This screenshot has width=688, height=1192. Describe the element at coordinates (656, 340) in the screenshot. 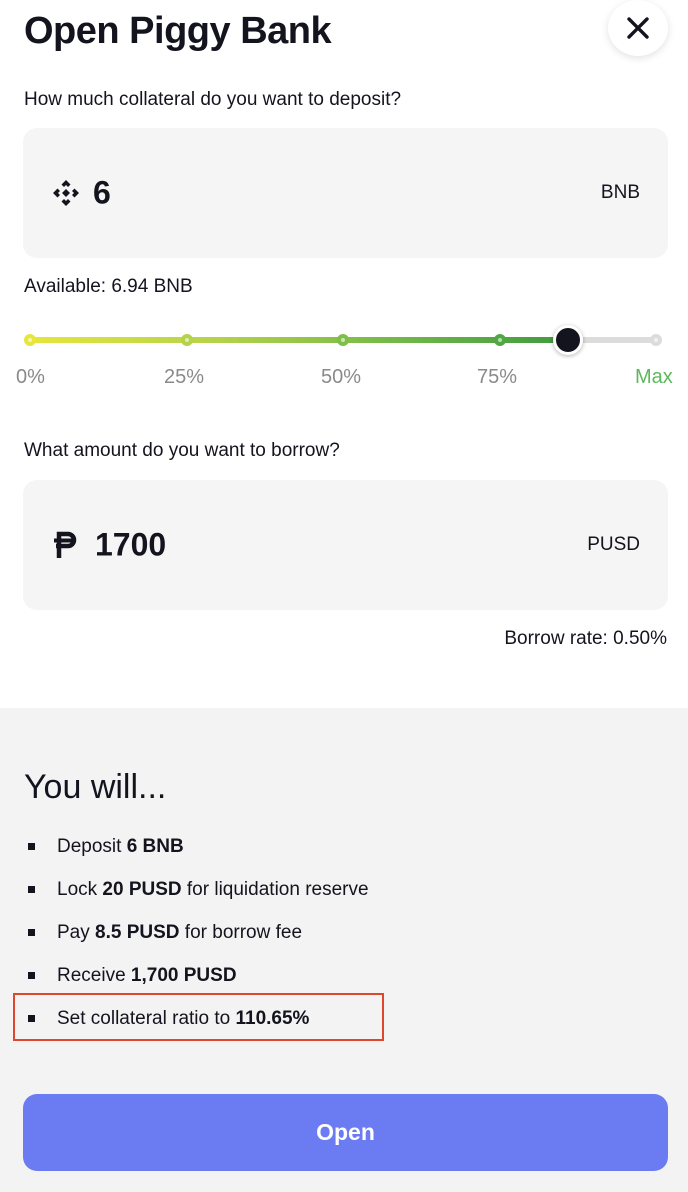

I see `slider-stop-max` at that location.